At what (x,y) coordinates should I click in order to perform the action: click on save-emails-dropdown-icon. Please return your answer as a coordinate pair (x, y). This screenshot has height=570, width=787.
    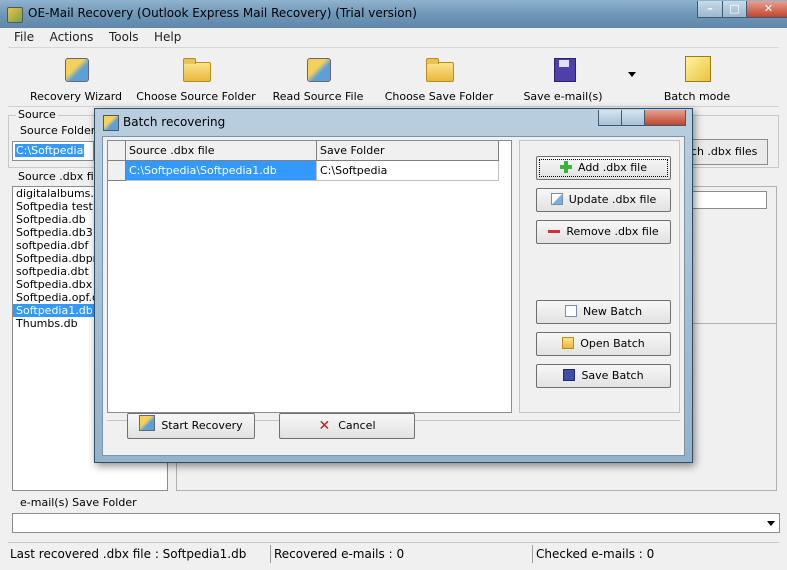
    Looking at the image, I should click on (632, 74).